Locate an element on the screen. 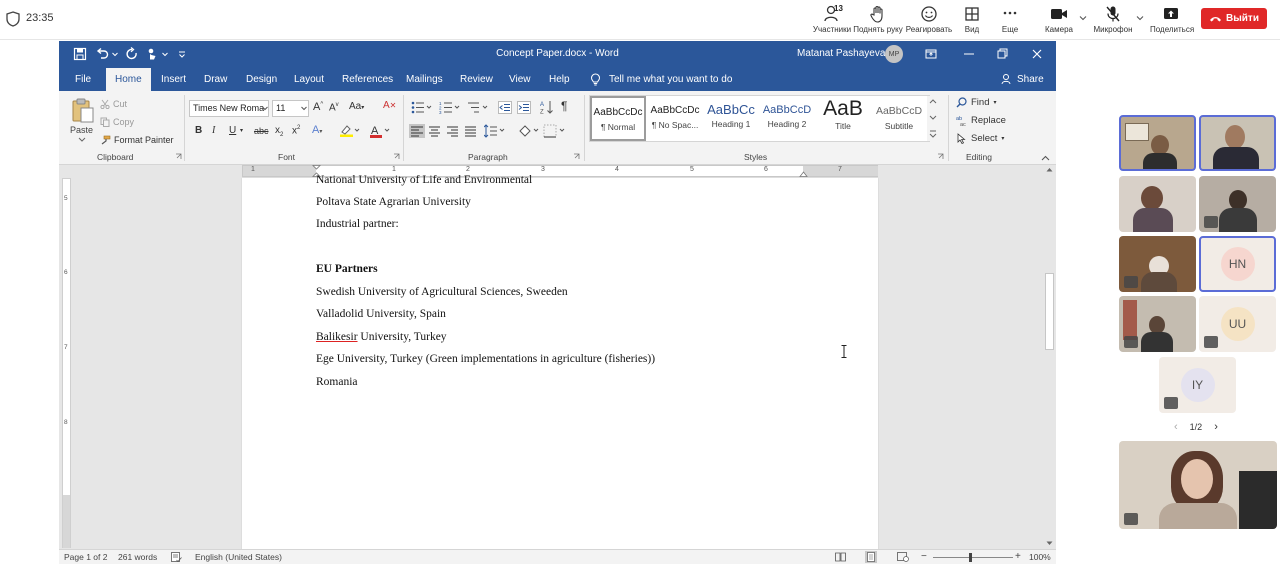 This screenshot has height=564, width=1280. paste-dropdown-icon is located at coordinates (82, 140).